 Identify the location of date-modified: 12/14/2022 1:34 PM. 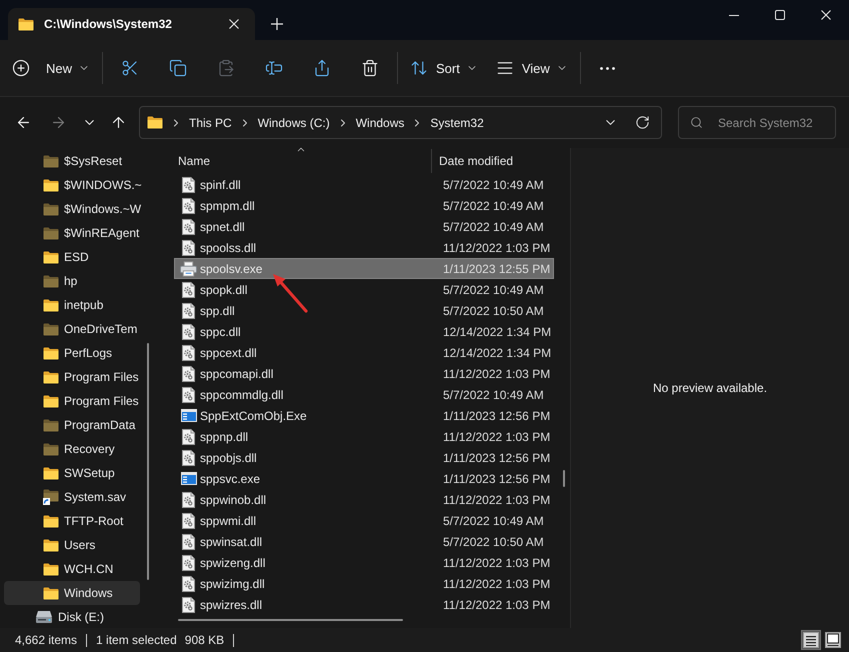
(497, 331).